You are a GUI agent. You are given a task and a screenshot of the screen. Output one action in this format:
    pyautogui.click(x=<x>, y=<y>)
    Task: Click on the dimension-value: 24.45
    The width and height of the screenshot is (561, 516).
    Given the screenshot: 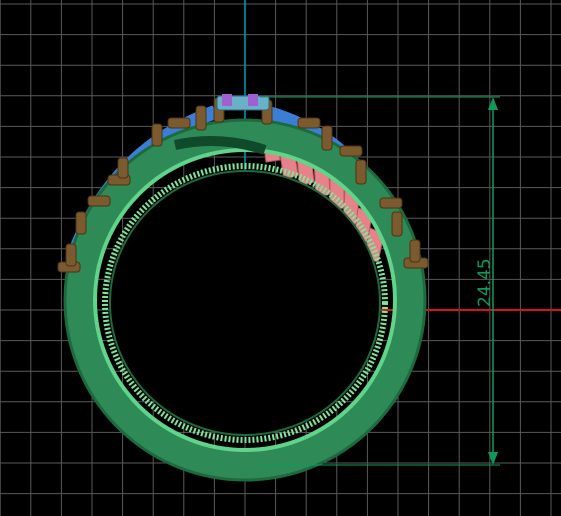 What is the action you would take?
    pyautogui.click(x=485, y=282)
    